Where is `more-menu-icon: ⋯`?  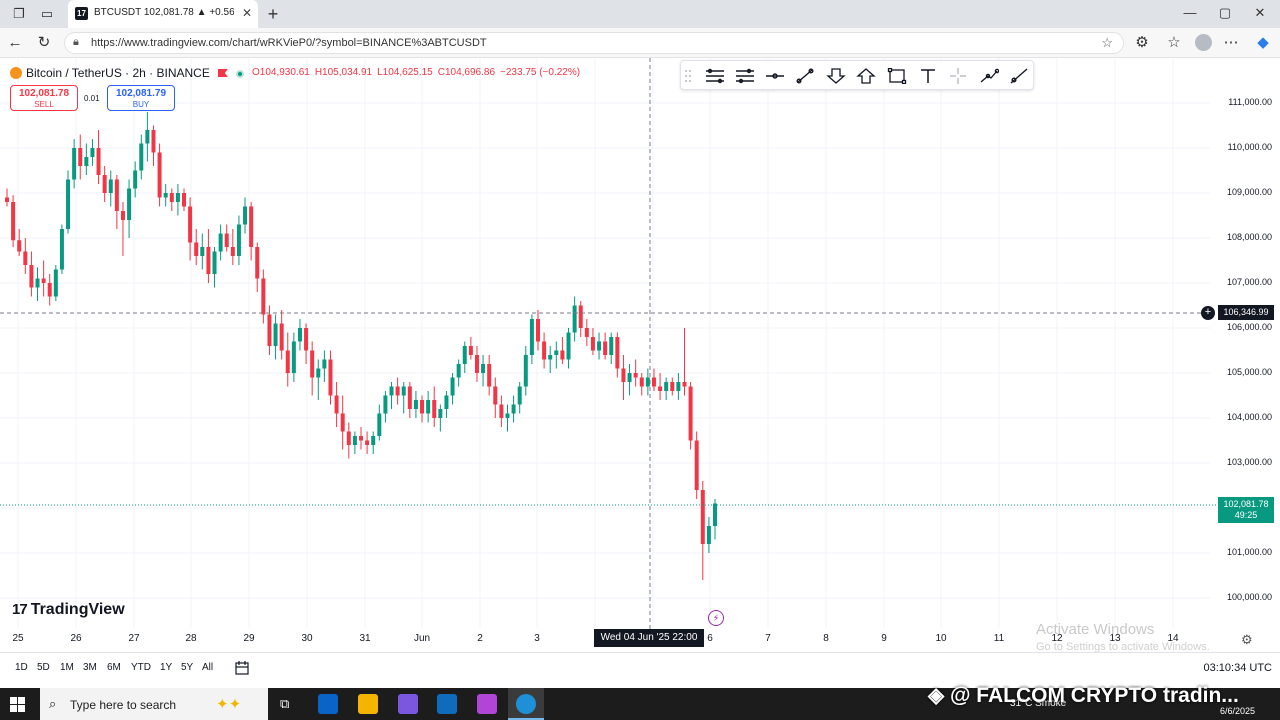 more-menu-icon: ⋯ is located at coordinates (1231, 43).